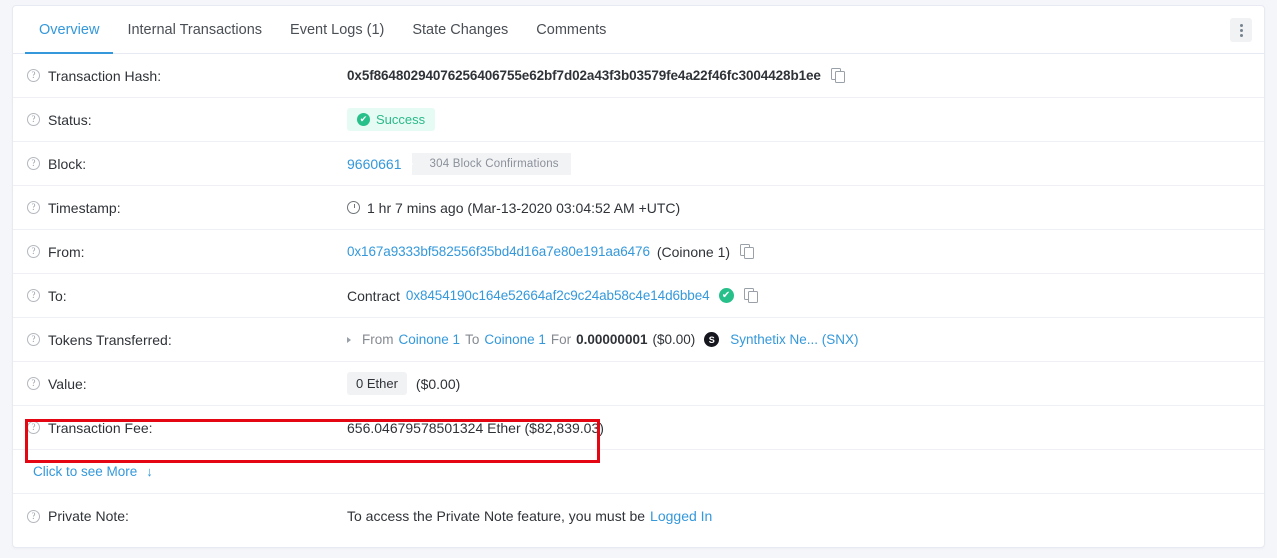 The width and height of the screenshot is (1277, 558). I want to click on ether-value-chip: 0 Ether, so click(377, 383).